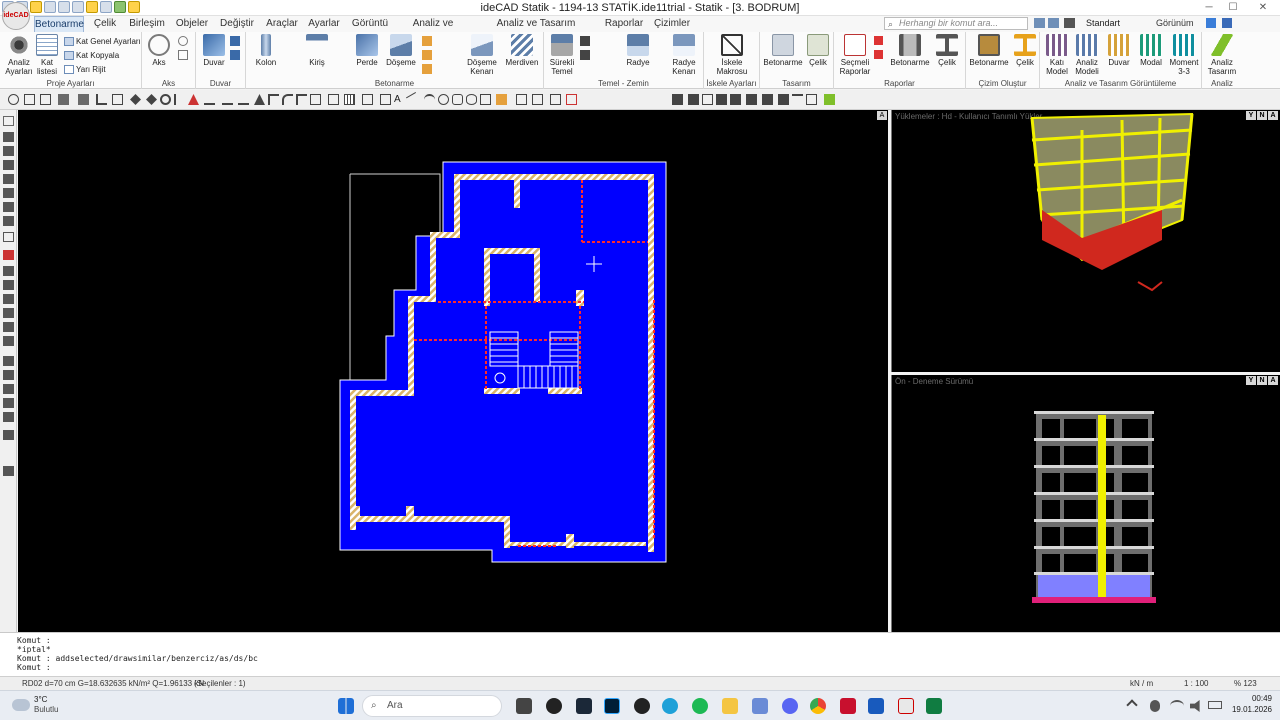  Describe the element at coordinates (102, 41) in the screenshot. I see `kat-genel-ayarlari-button: Kat Genel Ayarları` at that location.